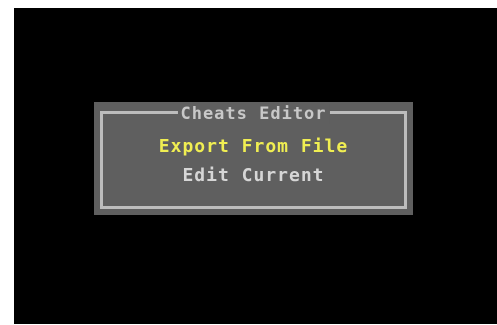  What do you see at coordinates (253, 114) in the screenshot?
I see `dialog-title: Cheats Editor` at bounding box center [253, 114].